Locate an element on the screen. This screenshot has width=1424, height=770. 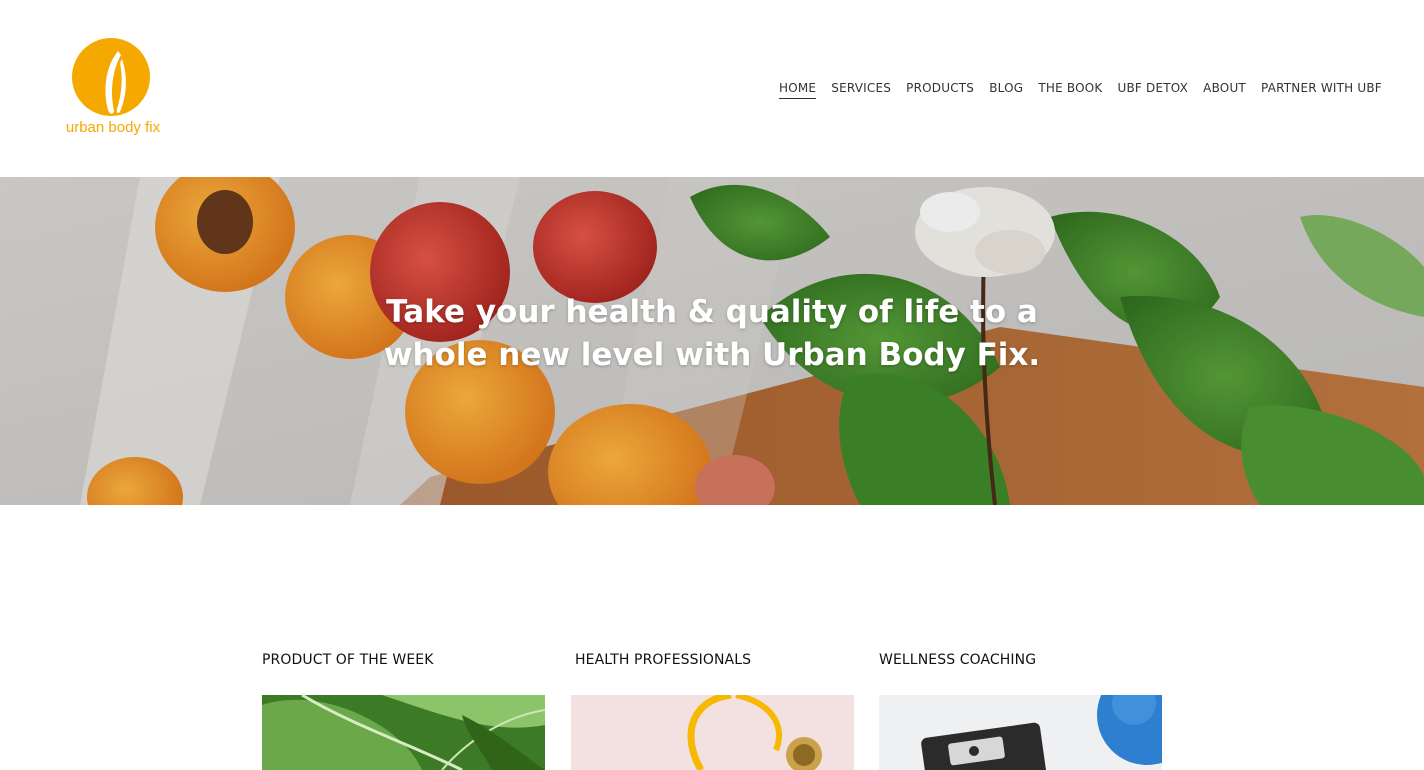
feature-image-leafy-greens is located at coordinates (403, 732).